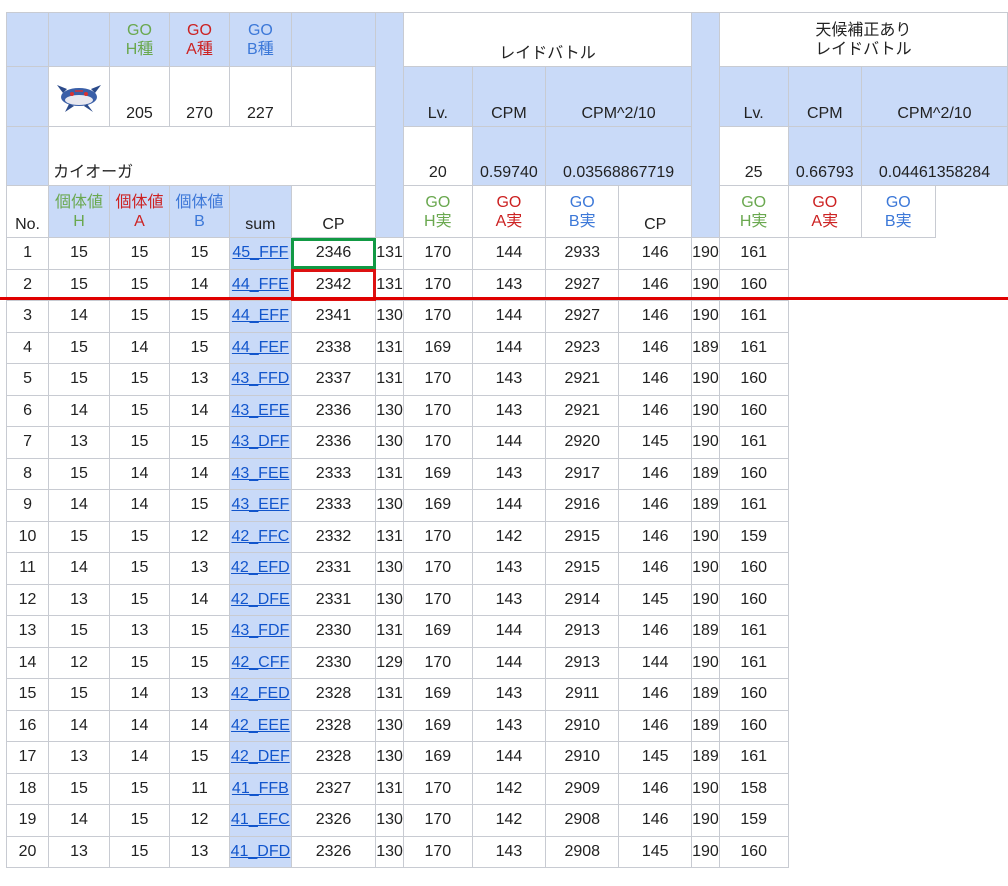 The image size is (1008, 886). What do you see at coordinates (333, 211) in the screenshot?
I see `col-cp: CP` at bounding box center [333, 211].